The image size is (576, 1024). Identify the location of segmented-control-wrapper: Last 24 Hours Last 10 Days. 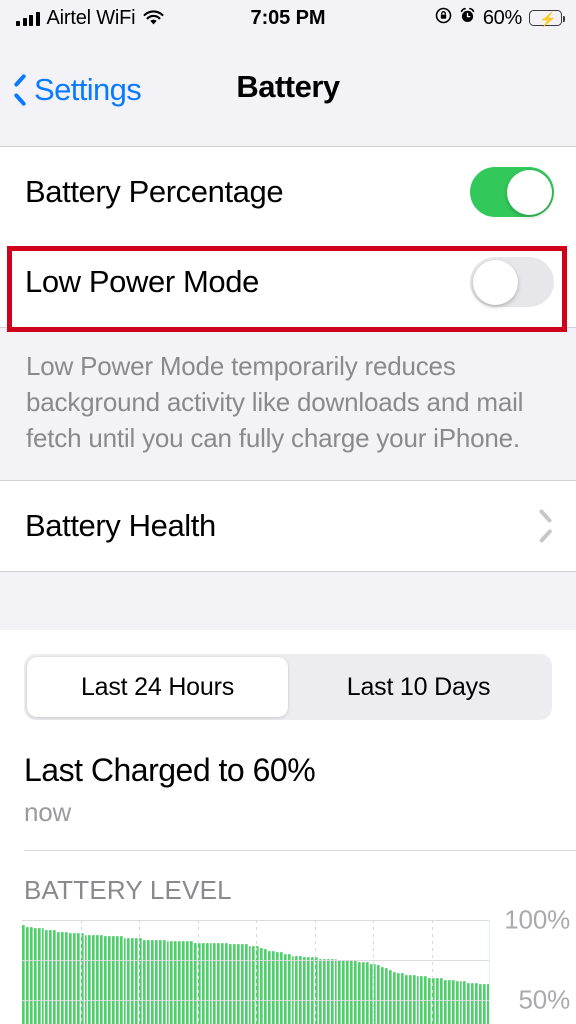
(288, 675).